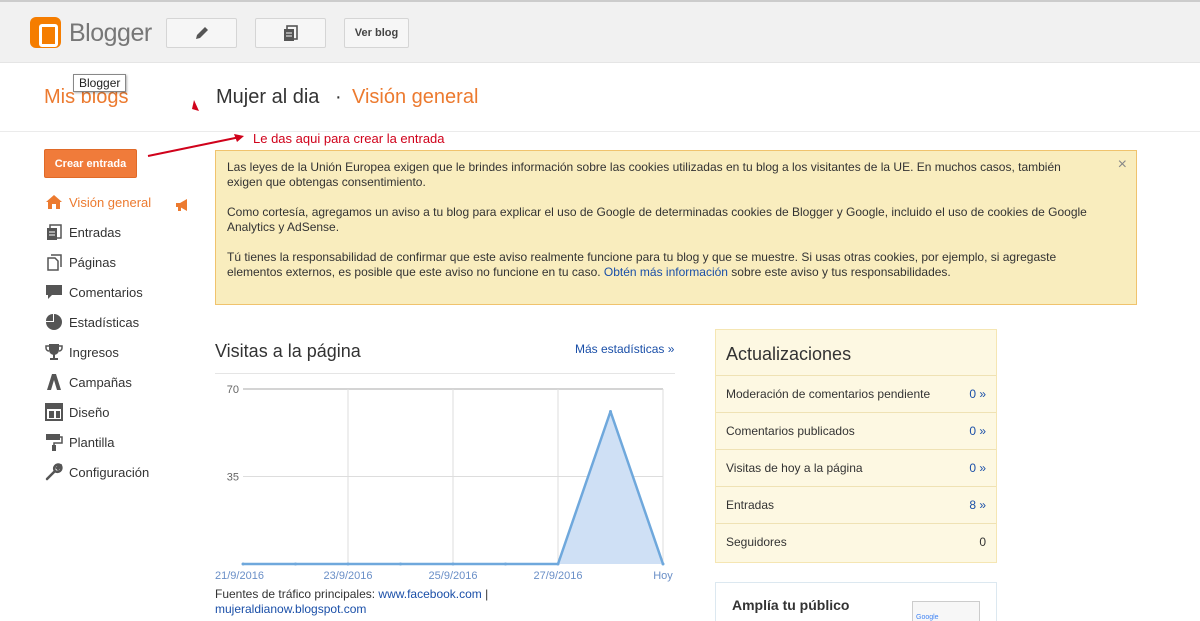 Image resolution: width=1200 pixels, height=621 pixels. I want to click on view-blog-button: Ver blog, so click(376, 33).